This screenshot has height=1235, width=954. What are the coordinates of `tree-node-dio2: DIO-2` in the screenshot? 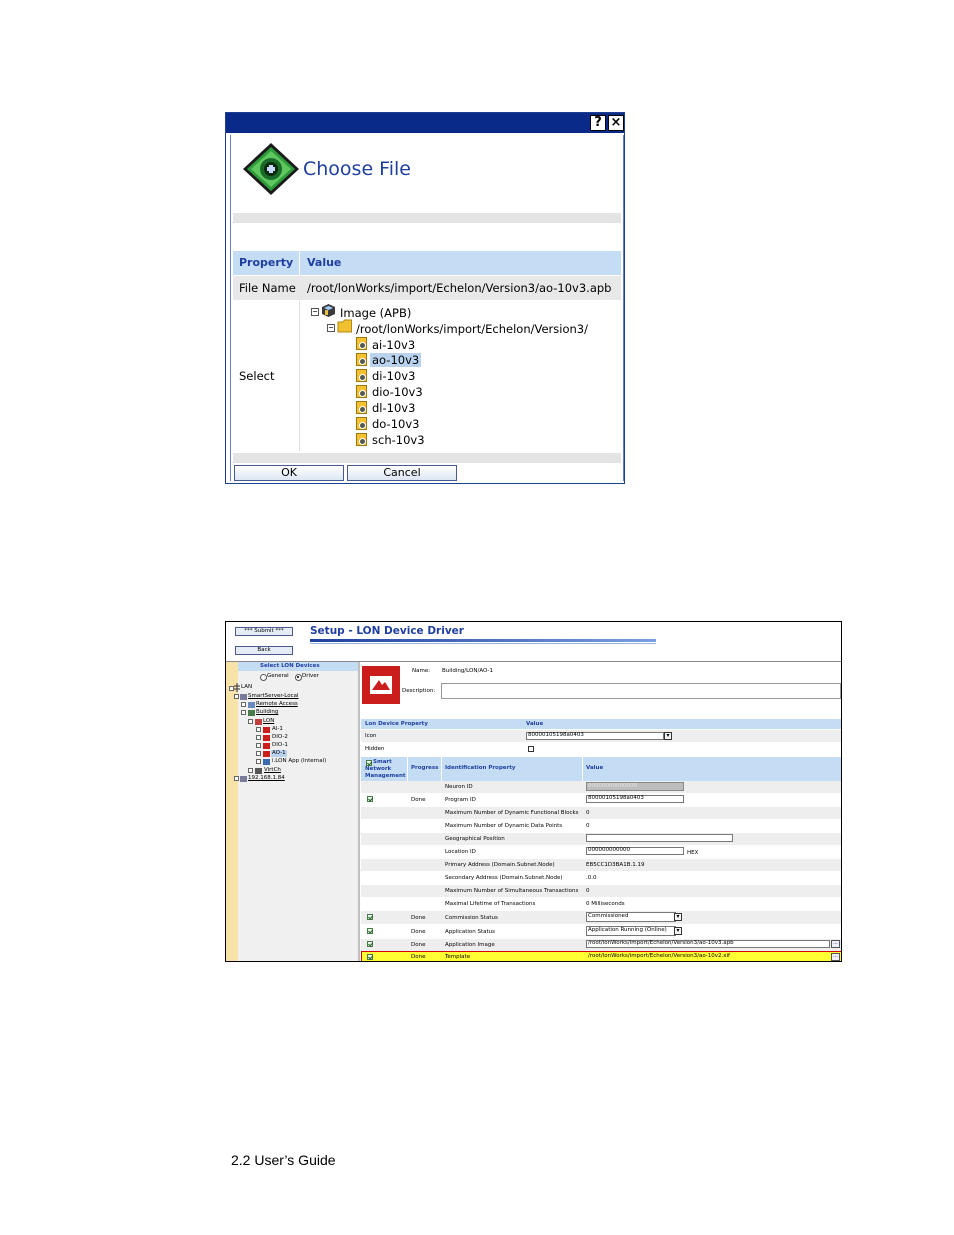 It's located at (280, 737).